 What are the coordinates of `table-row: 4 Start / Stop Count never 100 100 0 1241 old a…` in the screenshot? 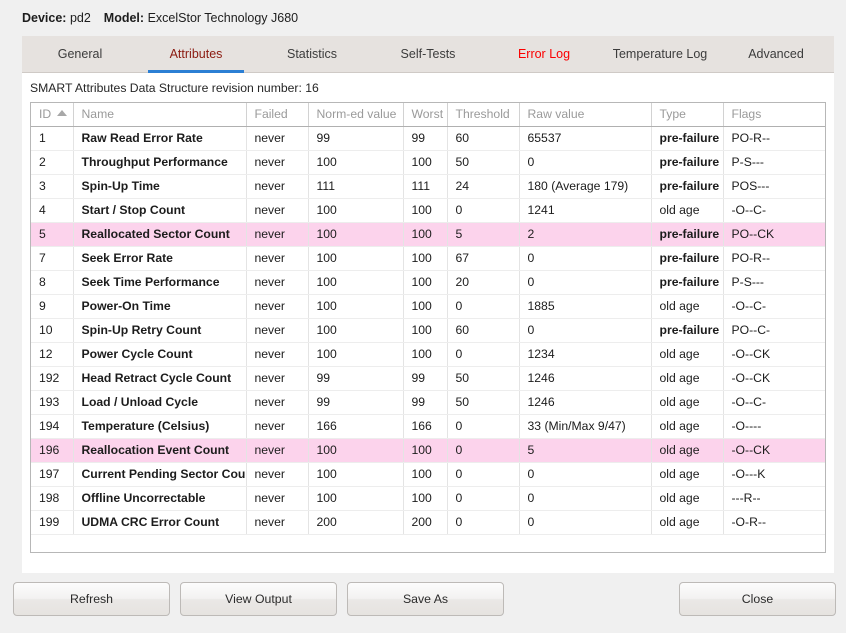 It's located at (428, 210).